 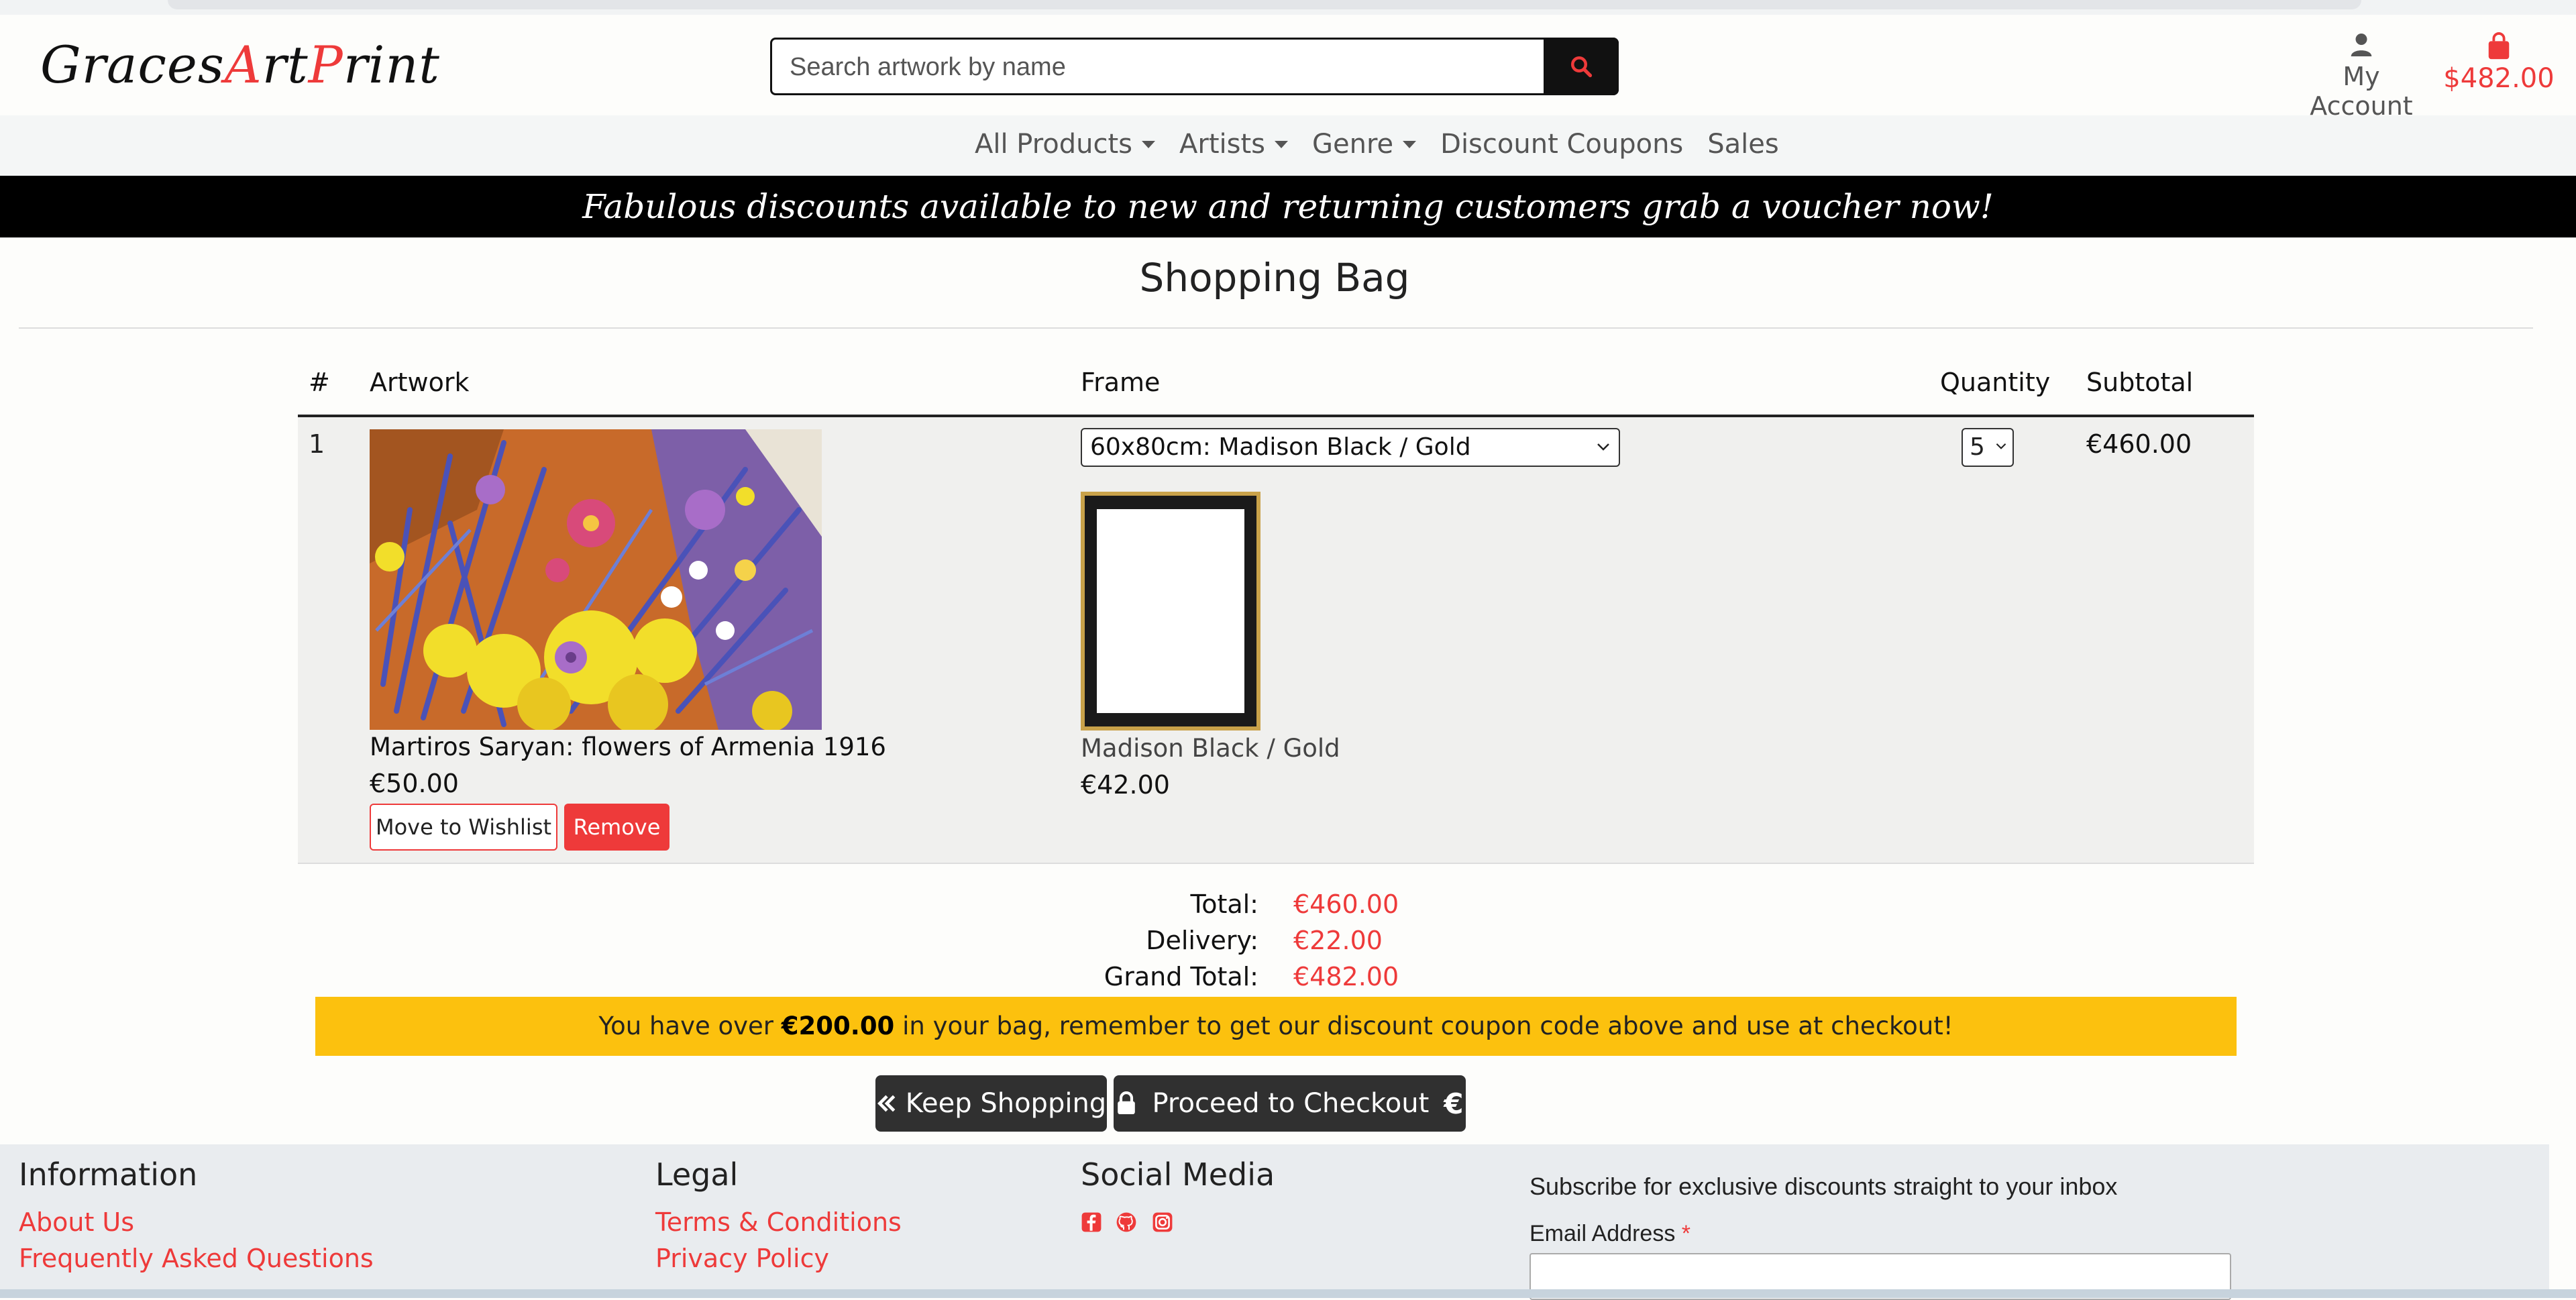 I want to click on nav-sales: Sales, so click(x=1742, y=145).